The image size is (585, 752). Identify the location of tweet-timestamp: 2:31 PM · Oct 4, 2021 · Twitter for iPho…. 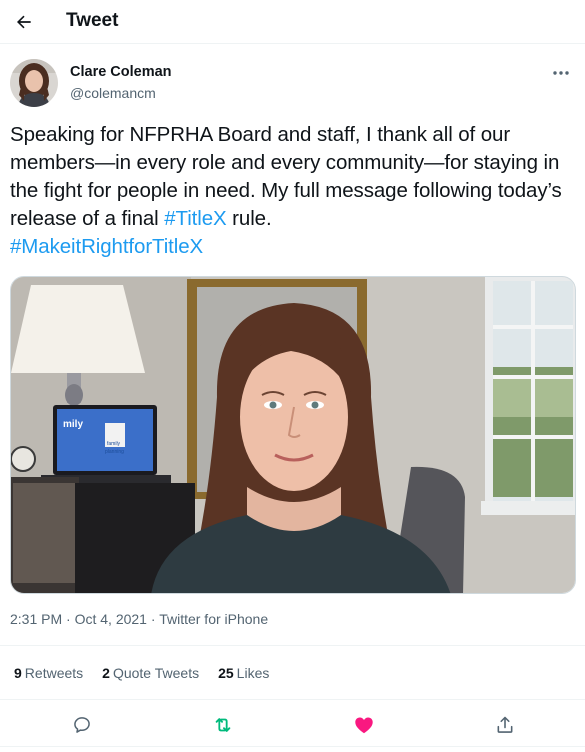
(139, 619).